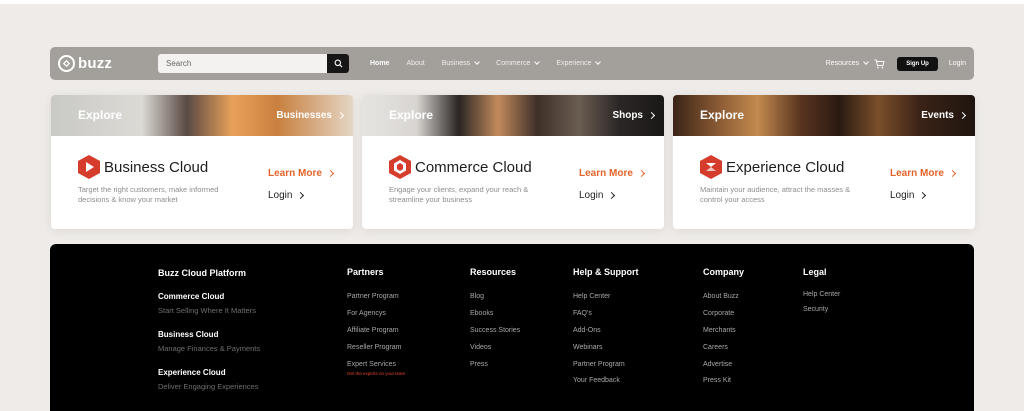 The image size is (1024, 411). Describe the element at coordinates (717, 364) in the screenshot. I see `footer-link: Advertise` at that location.